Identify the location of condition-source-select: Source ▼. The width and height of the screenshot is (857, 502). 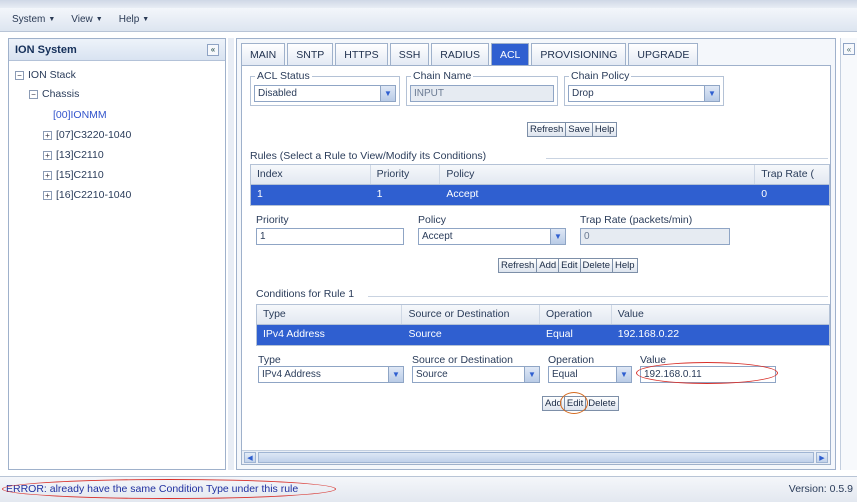
(476, 374).